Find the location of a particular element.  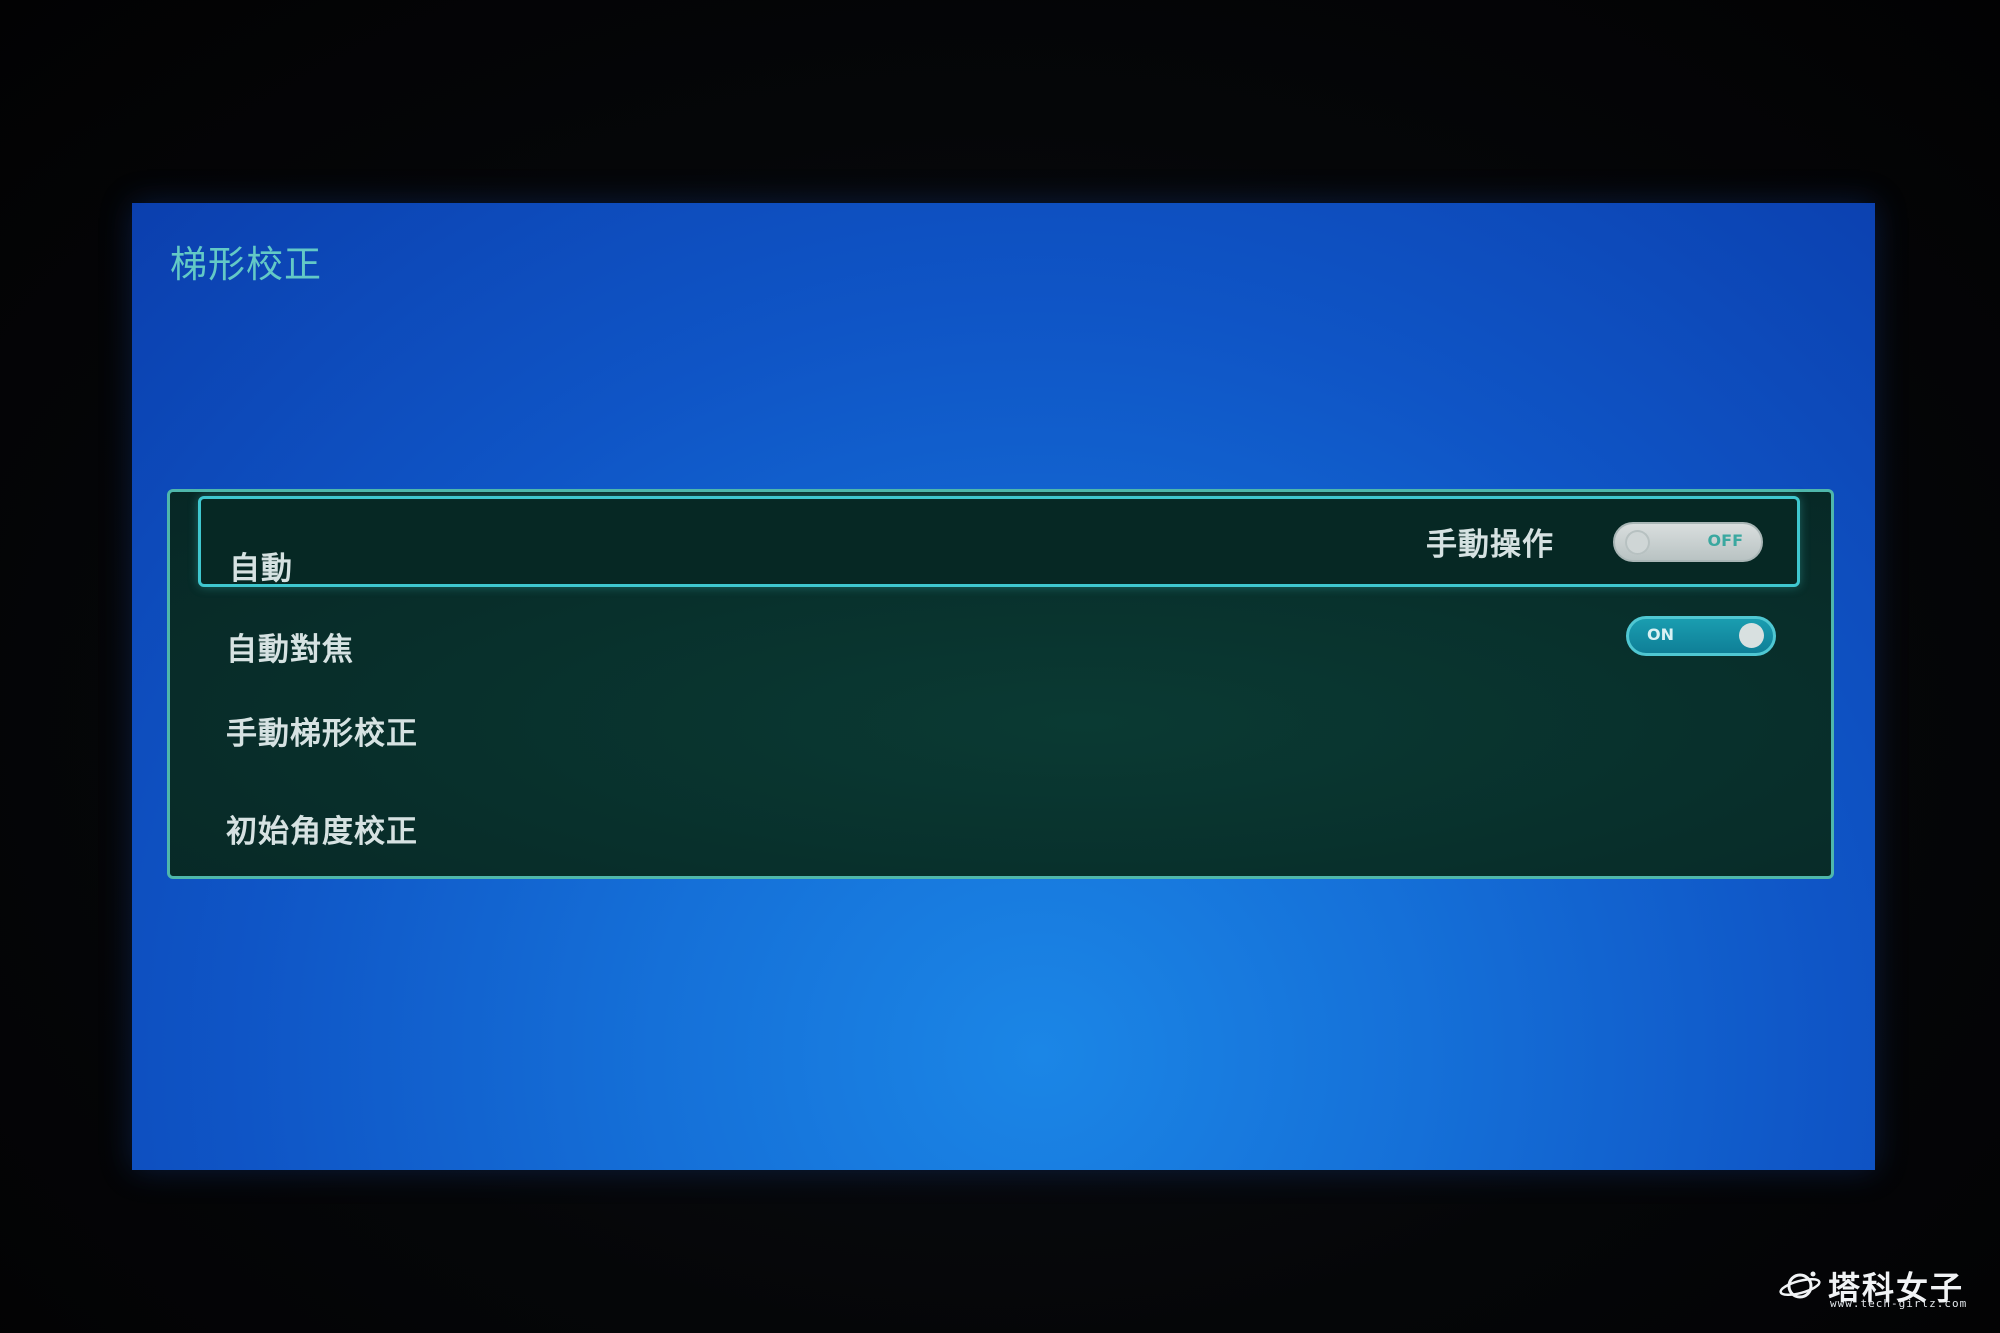

manual-operation-toggle: OFF is located at coordinates (1688, 542).